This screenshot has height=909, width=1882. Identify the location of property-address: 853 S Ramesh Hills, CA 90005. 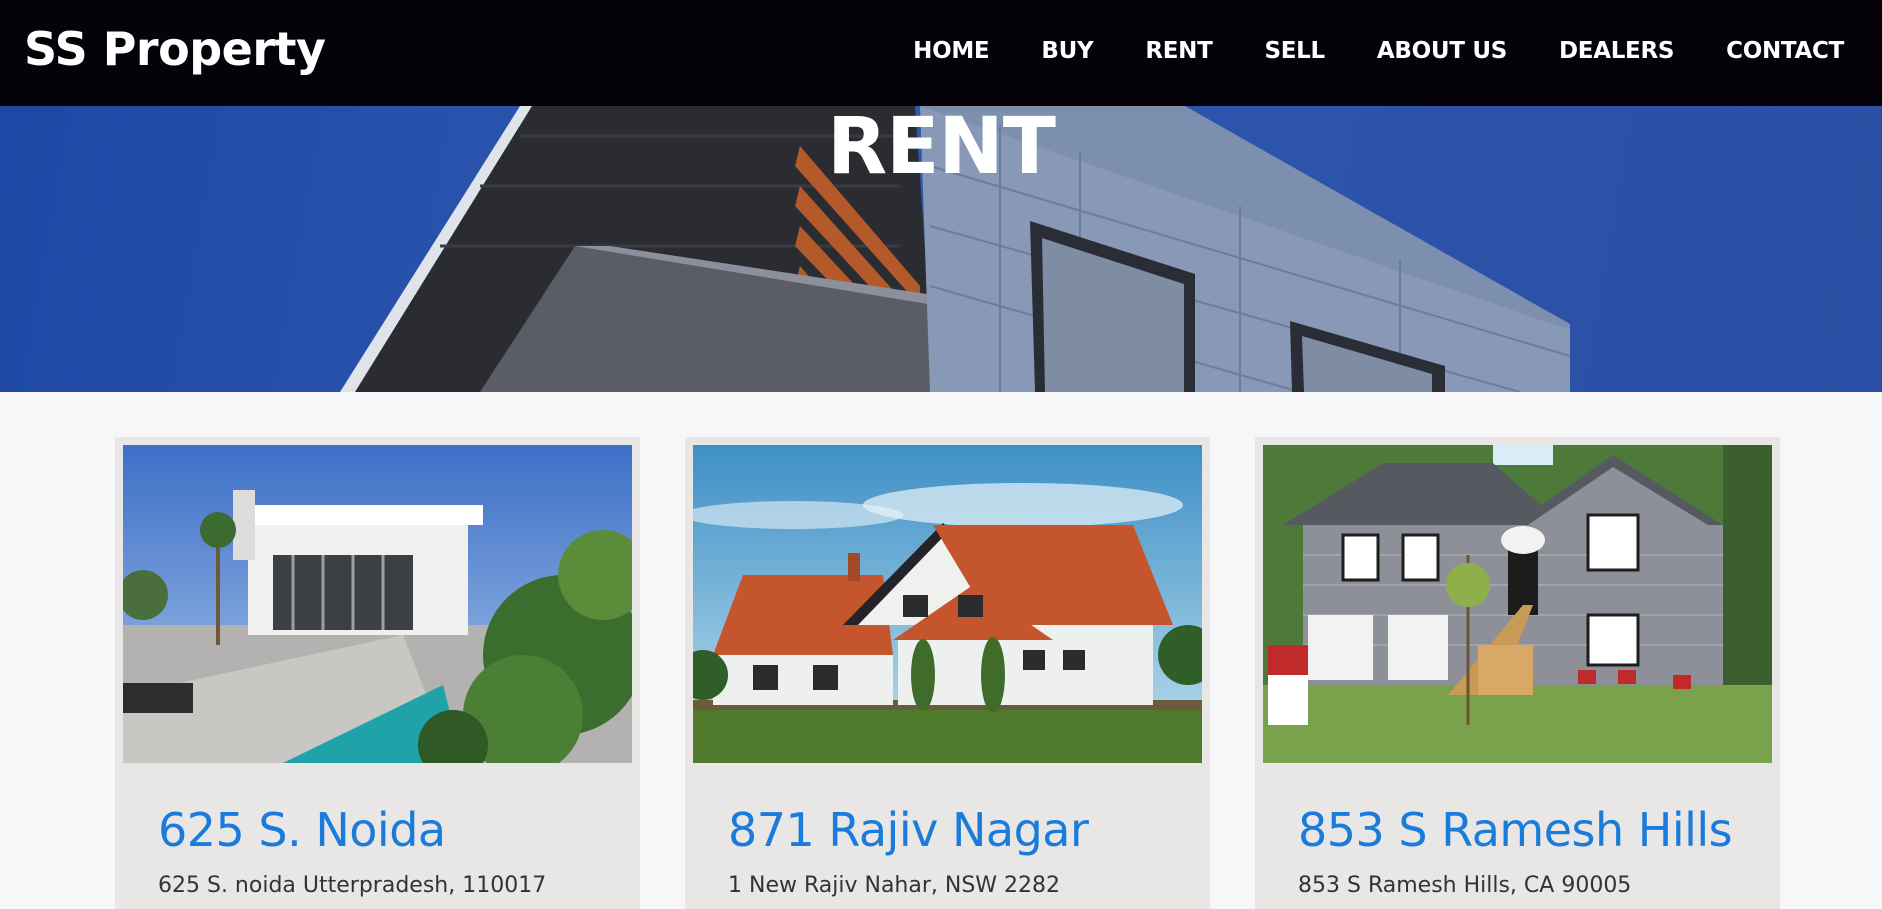
(1465, 885).